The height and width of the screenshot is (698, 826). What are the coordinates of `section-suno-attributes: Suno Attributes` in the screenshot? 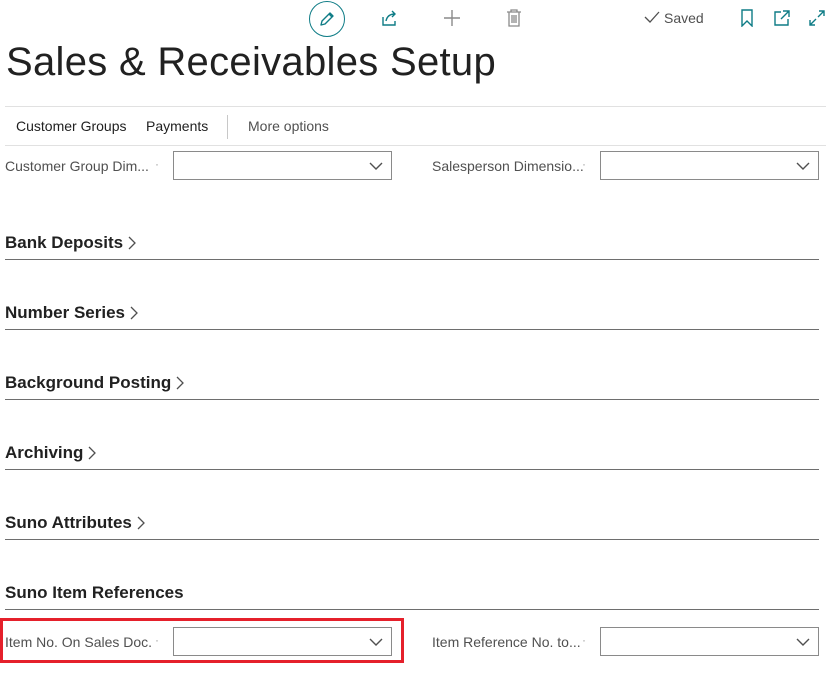 It's located at (412, 526).